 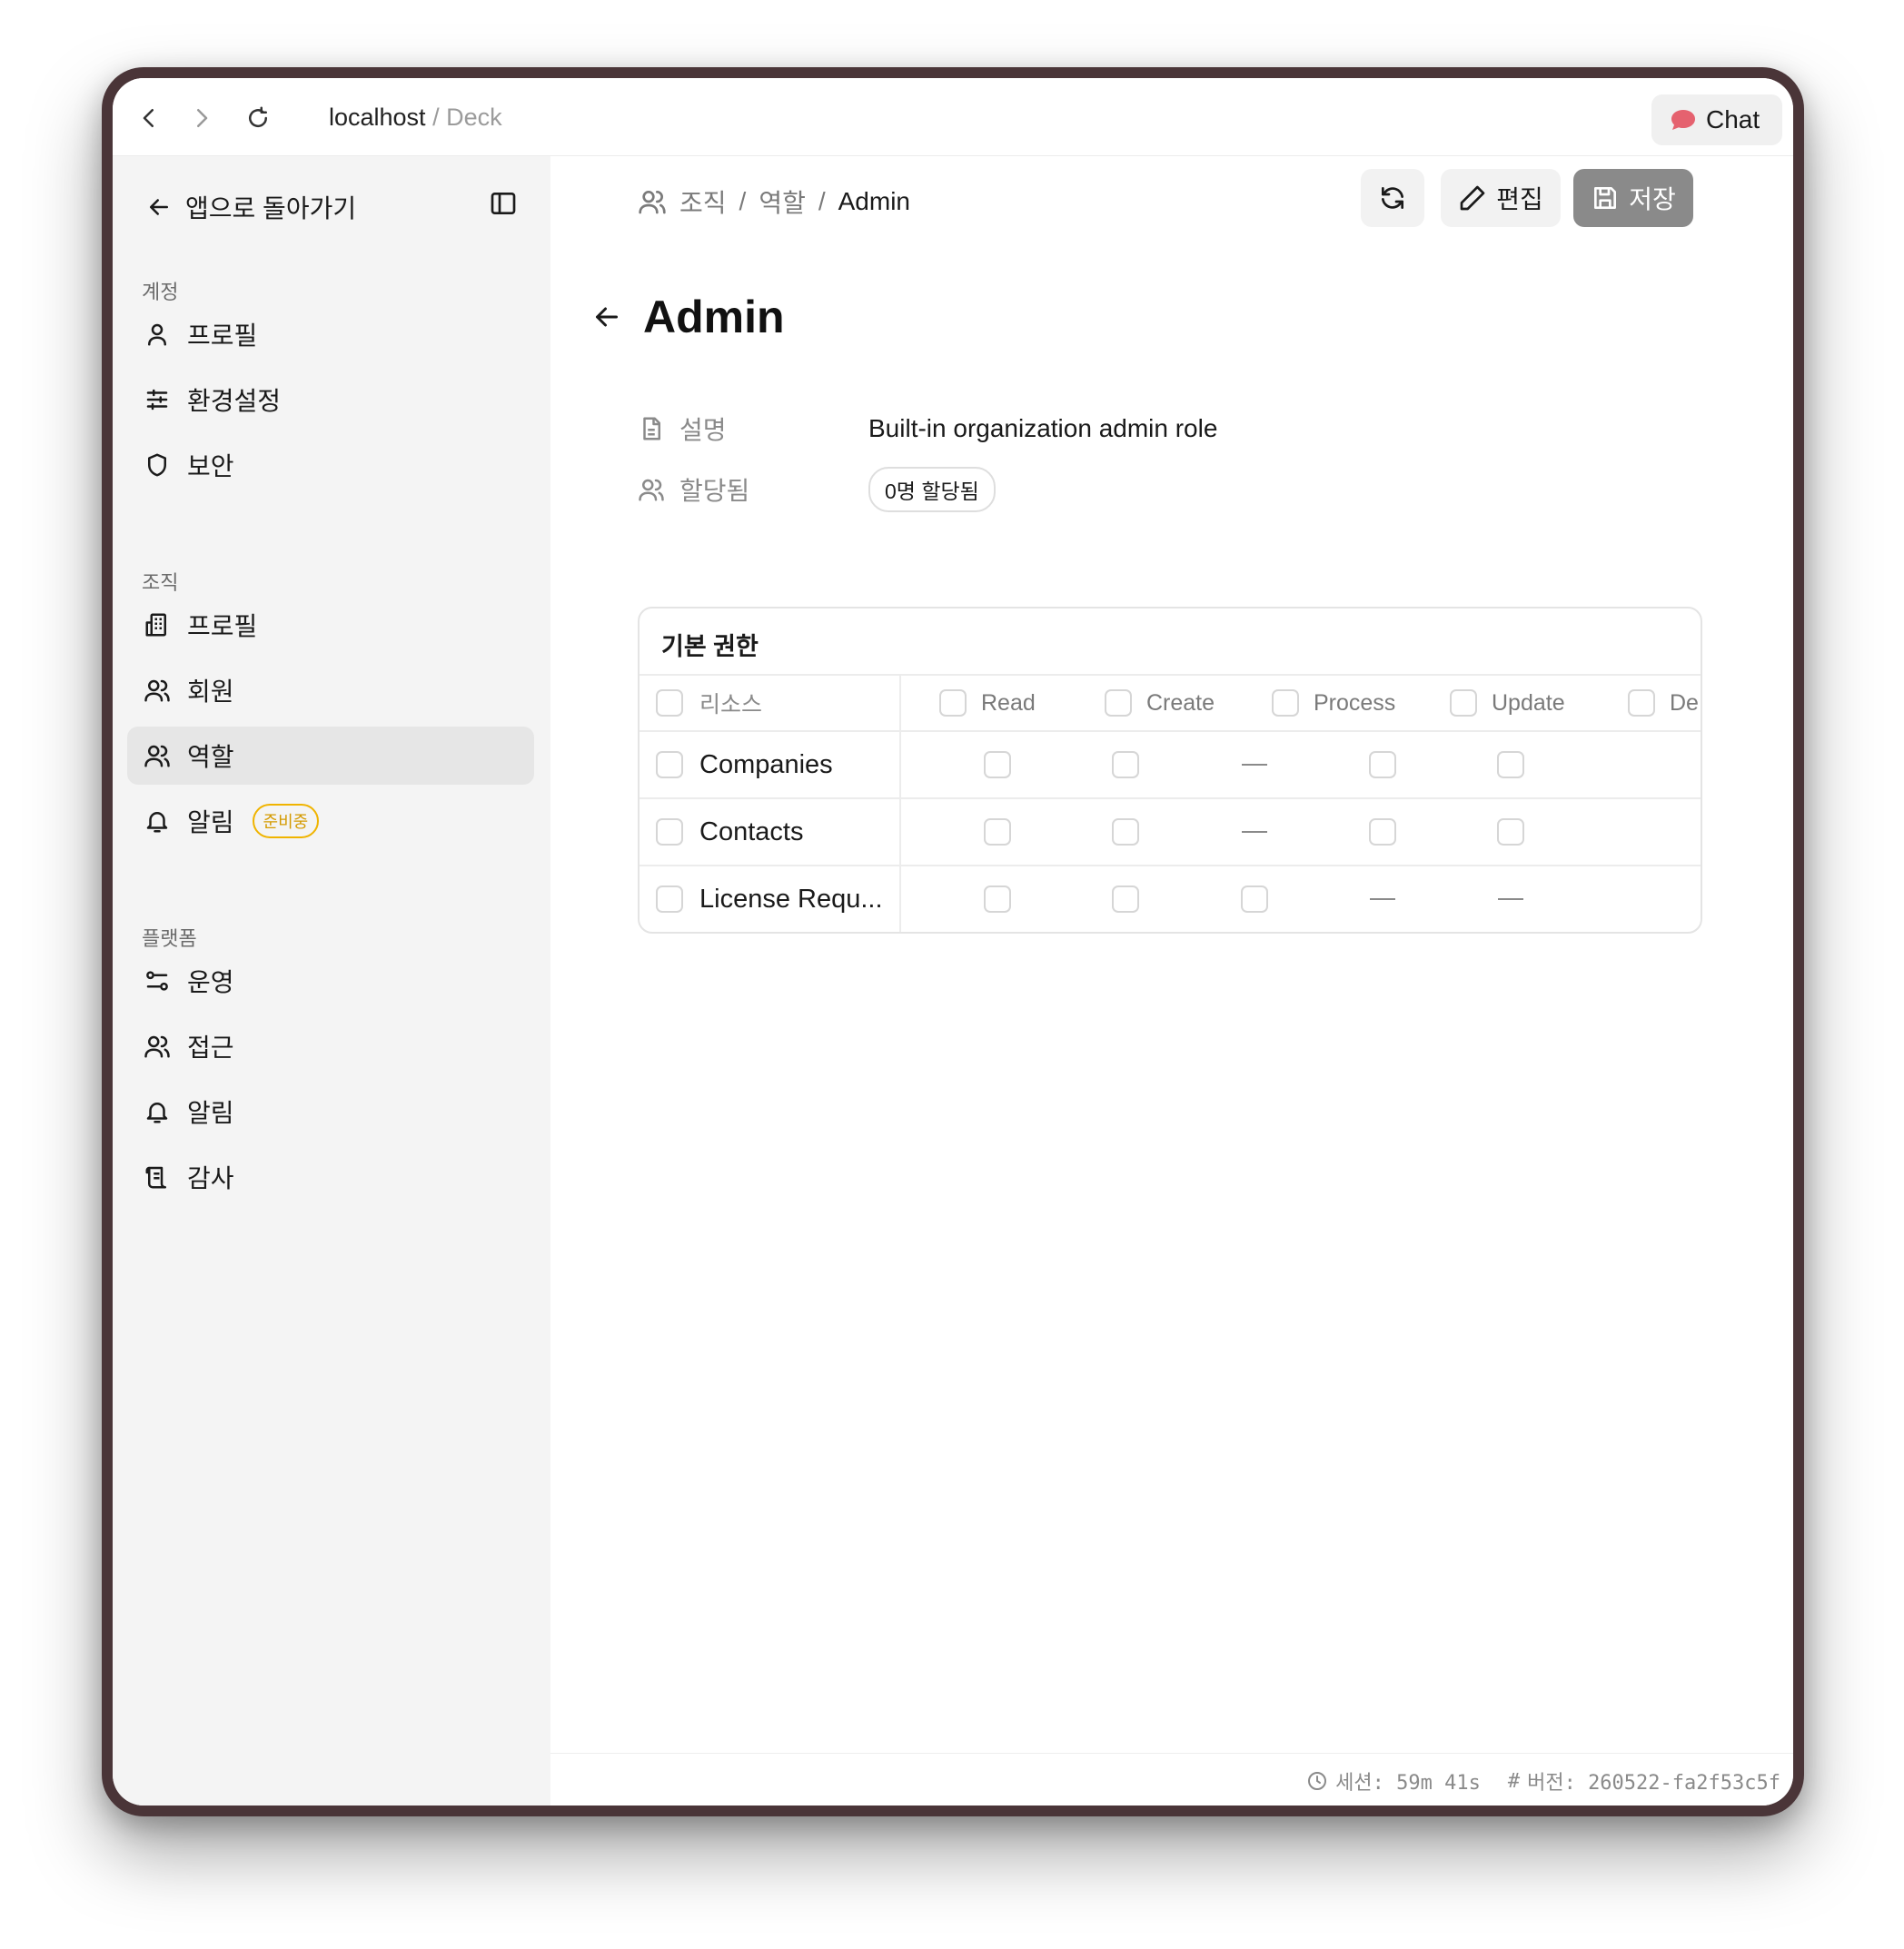 What do you see at coordinates (687, 317) in the screenshot?
I see `title-row: Admin` at bounding box center [687, 317].